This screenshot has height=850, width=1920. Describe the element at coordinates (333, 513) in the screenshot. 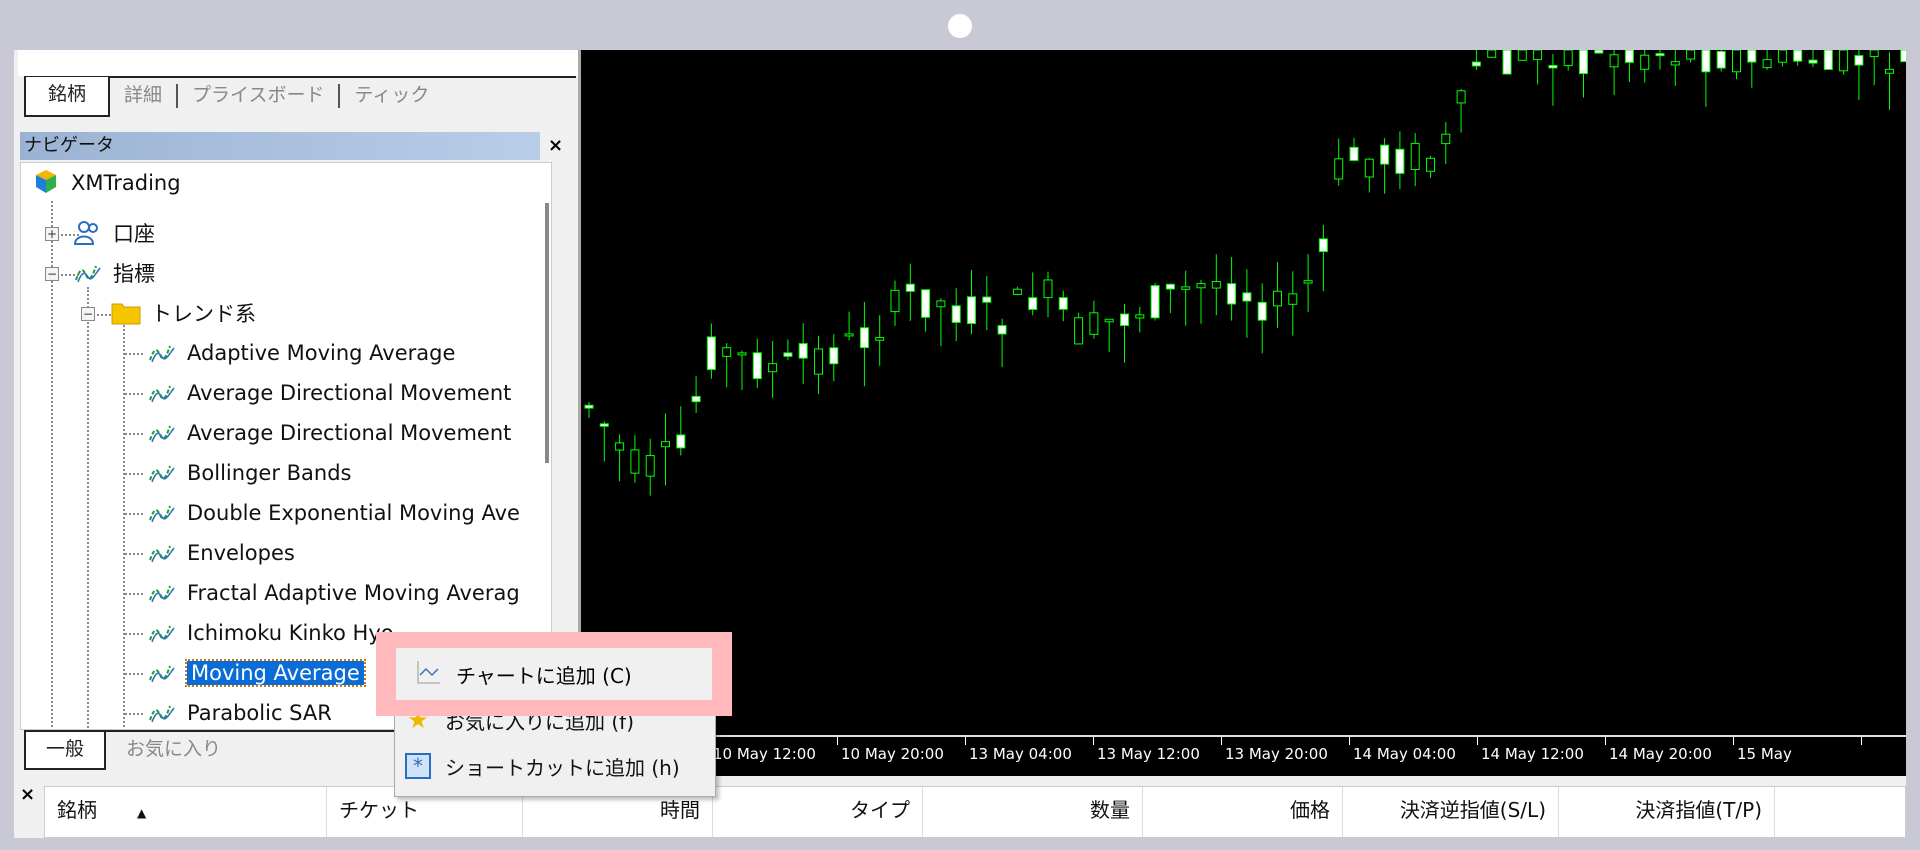

I see `tree-item: Double Exponential Moving Ave` at that location.